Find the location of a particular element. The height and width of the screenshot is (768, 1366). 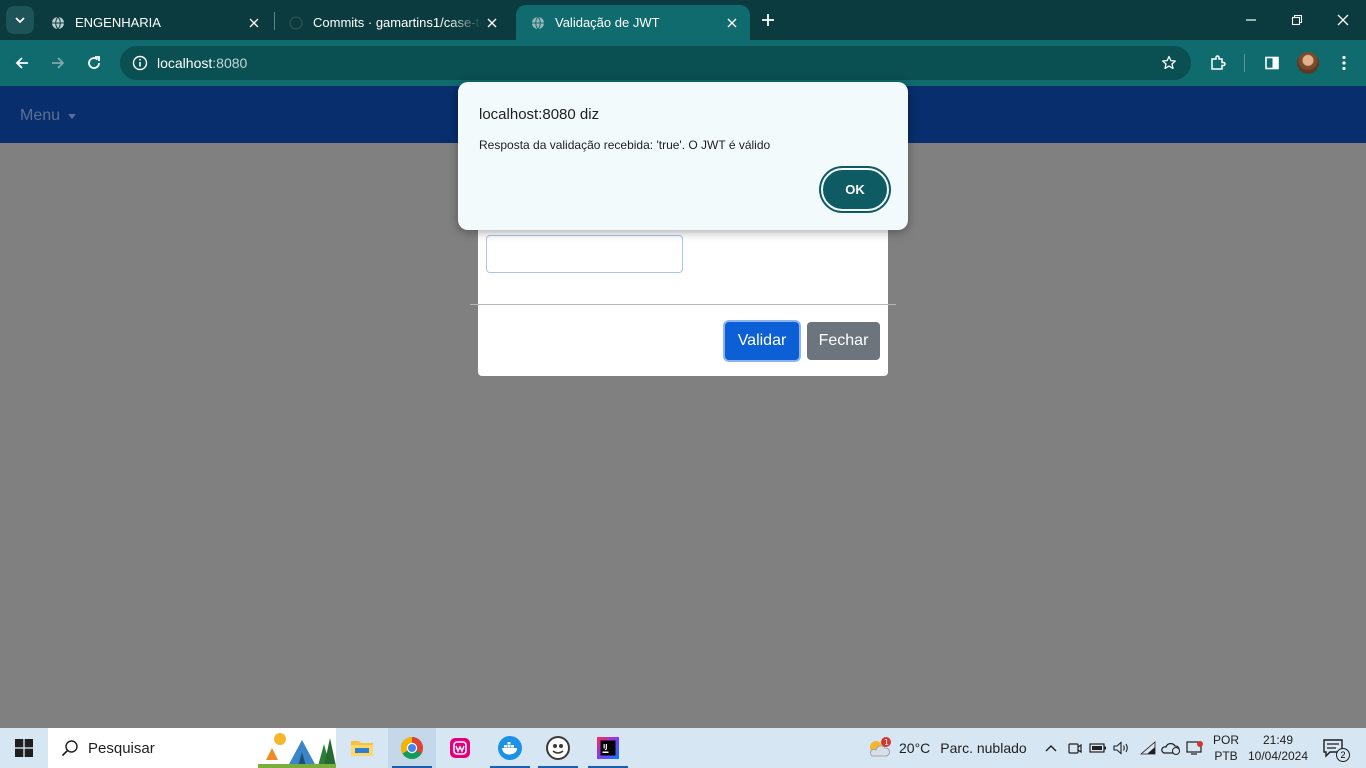

taskbar-eclipse-app is located at coordinates (558, 748).